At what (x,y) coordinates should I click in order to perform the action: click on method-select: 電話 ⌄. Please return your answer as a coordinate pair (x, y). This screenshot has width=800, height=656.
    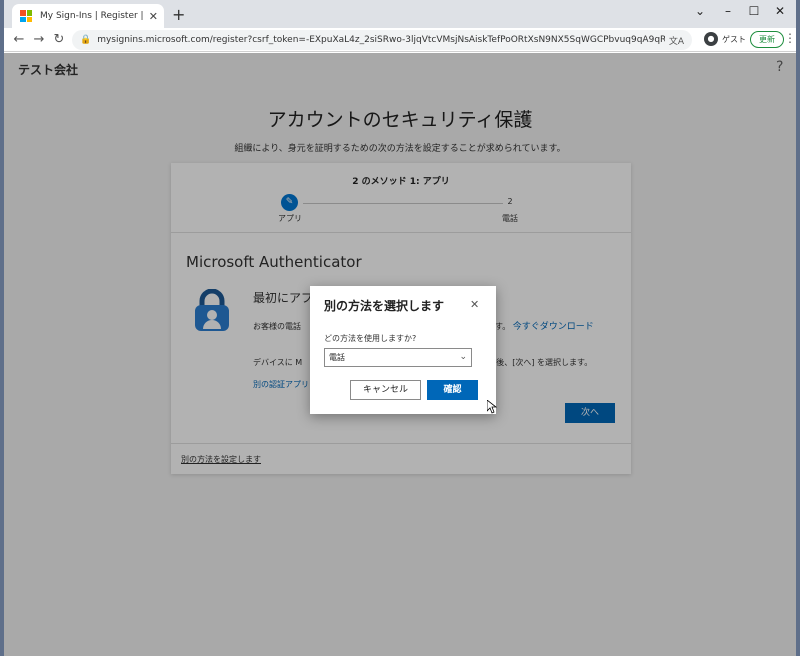
    Looking at the image, I should click on (398, 357).